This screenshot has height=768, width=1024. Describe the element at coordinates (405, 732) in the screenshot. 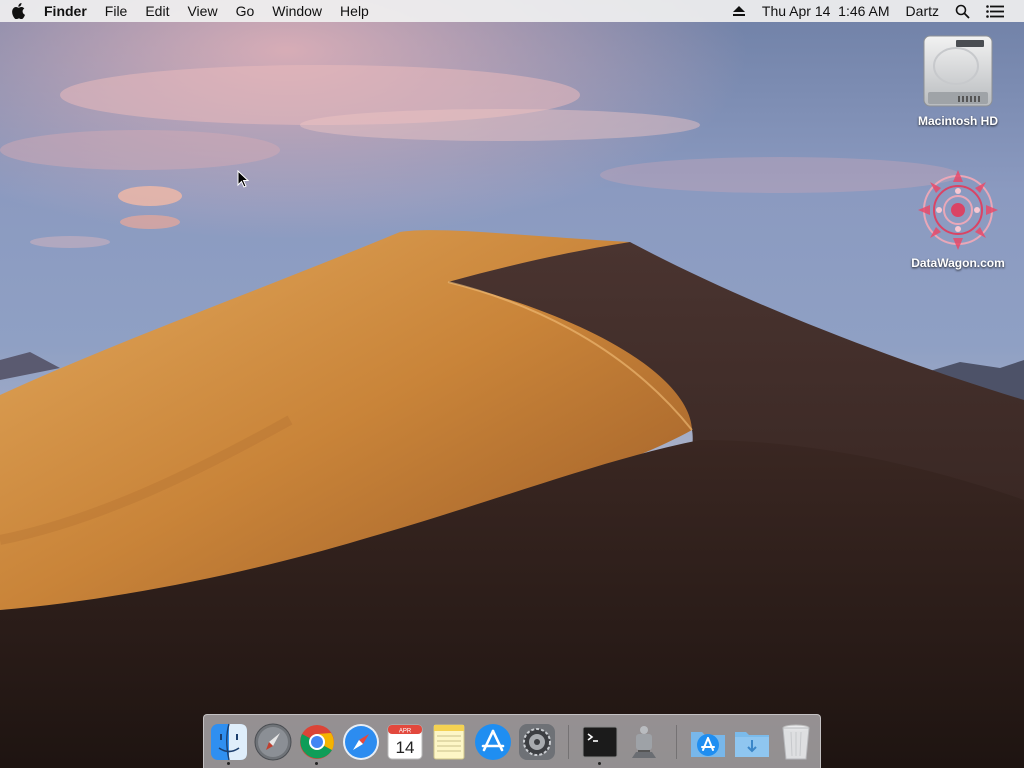

I see `calendar-month: APR` at that location.